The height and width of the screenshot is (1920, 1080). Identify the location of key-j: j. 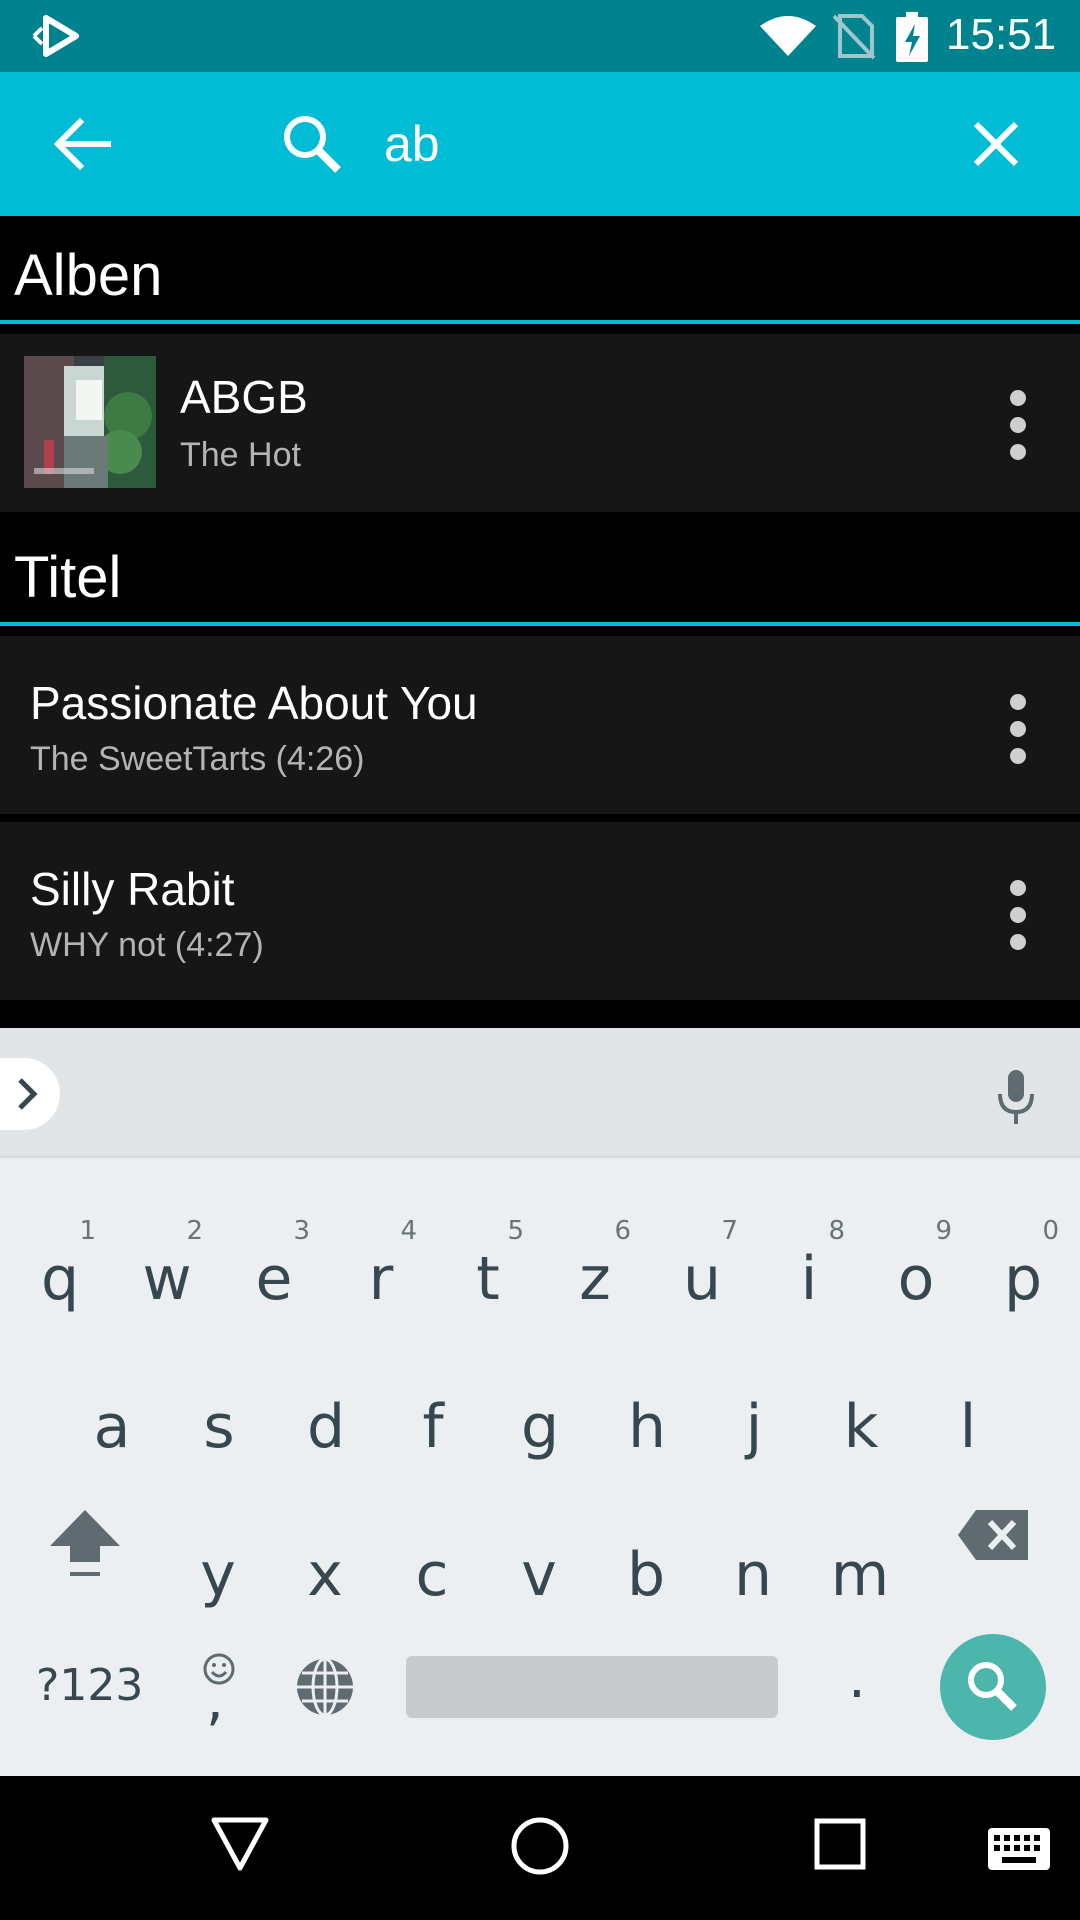
(754, 1432).